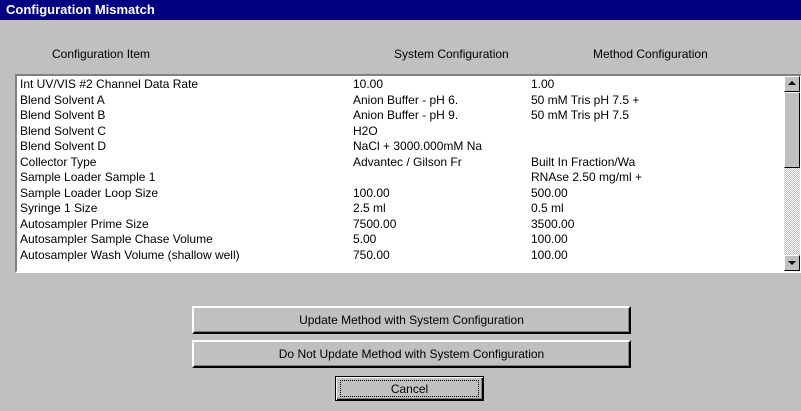  What do you see at coordinates (63, 115) in the screenshot?
I see `config-item-cell: Blend Solvent B` at bounding box center [63, 115].